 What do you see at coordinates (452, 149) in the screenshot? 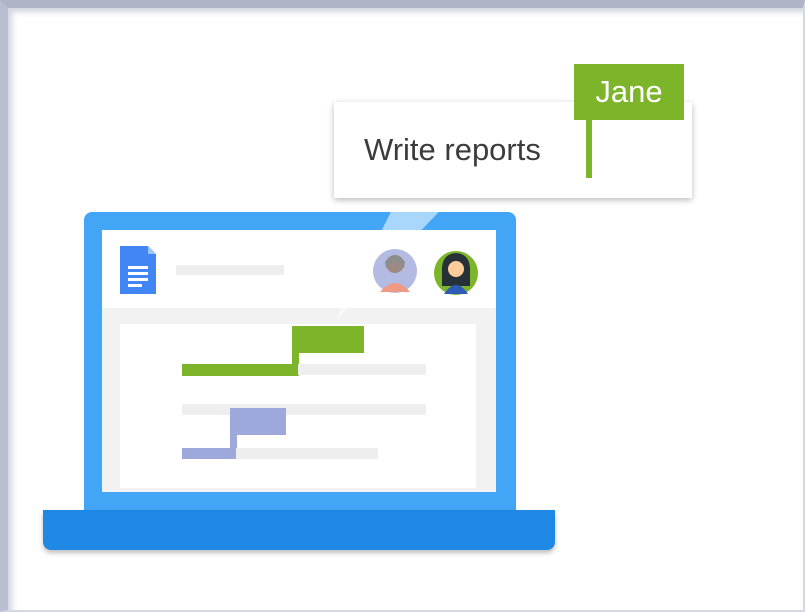
I see `tooltip-text: Write reports` at bounding box center [452, 149].